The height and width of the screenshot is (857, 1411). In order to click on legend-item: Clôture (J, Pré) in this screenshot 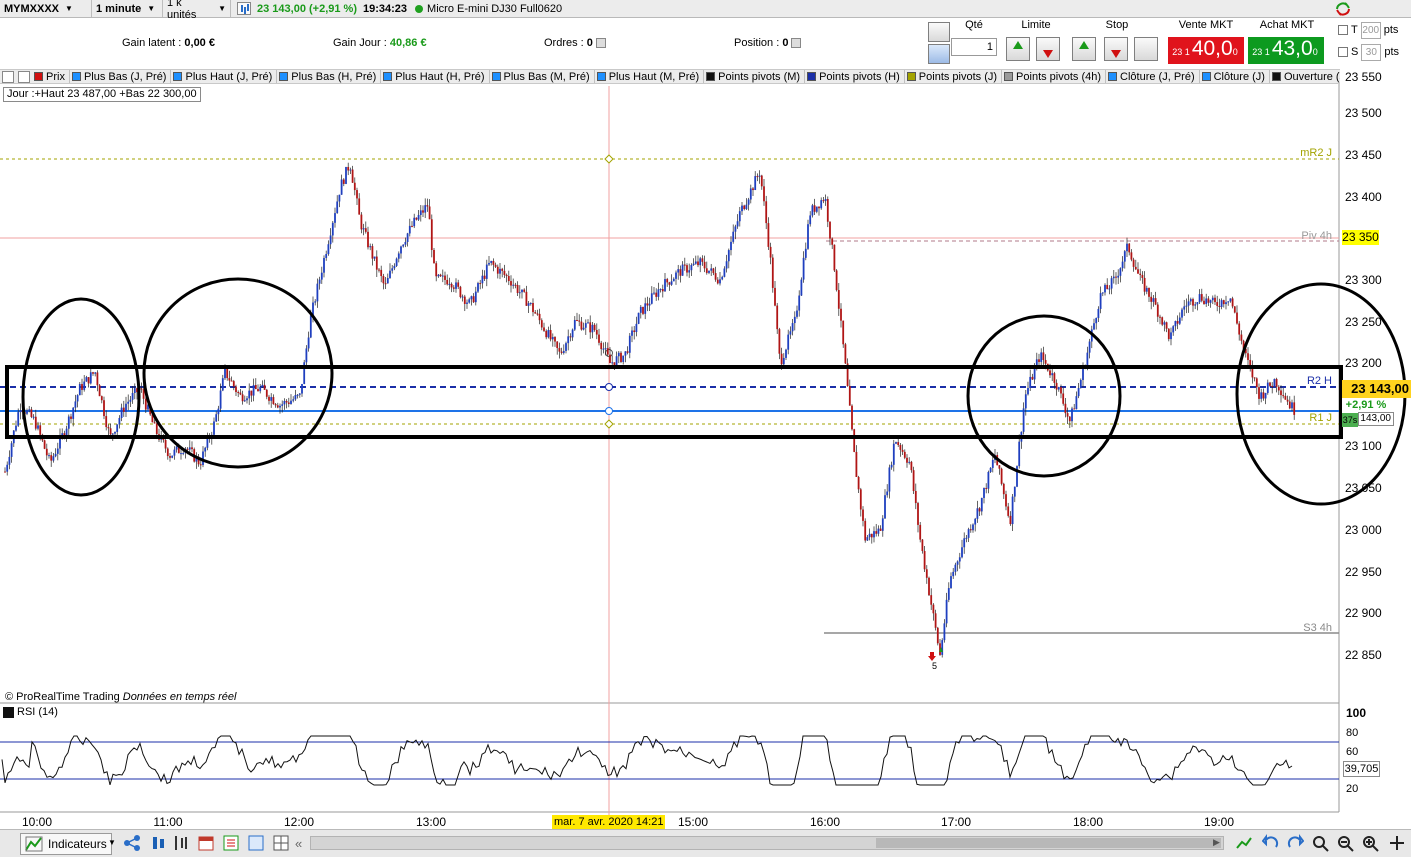, I will do `click(1153, 76)`.